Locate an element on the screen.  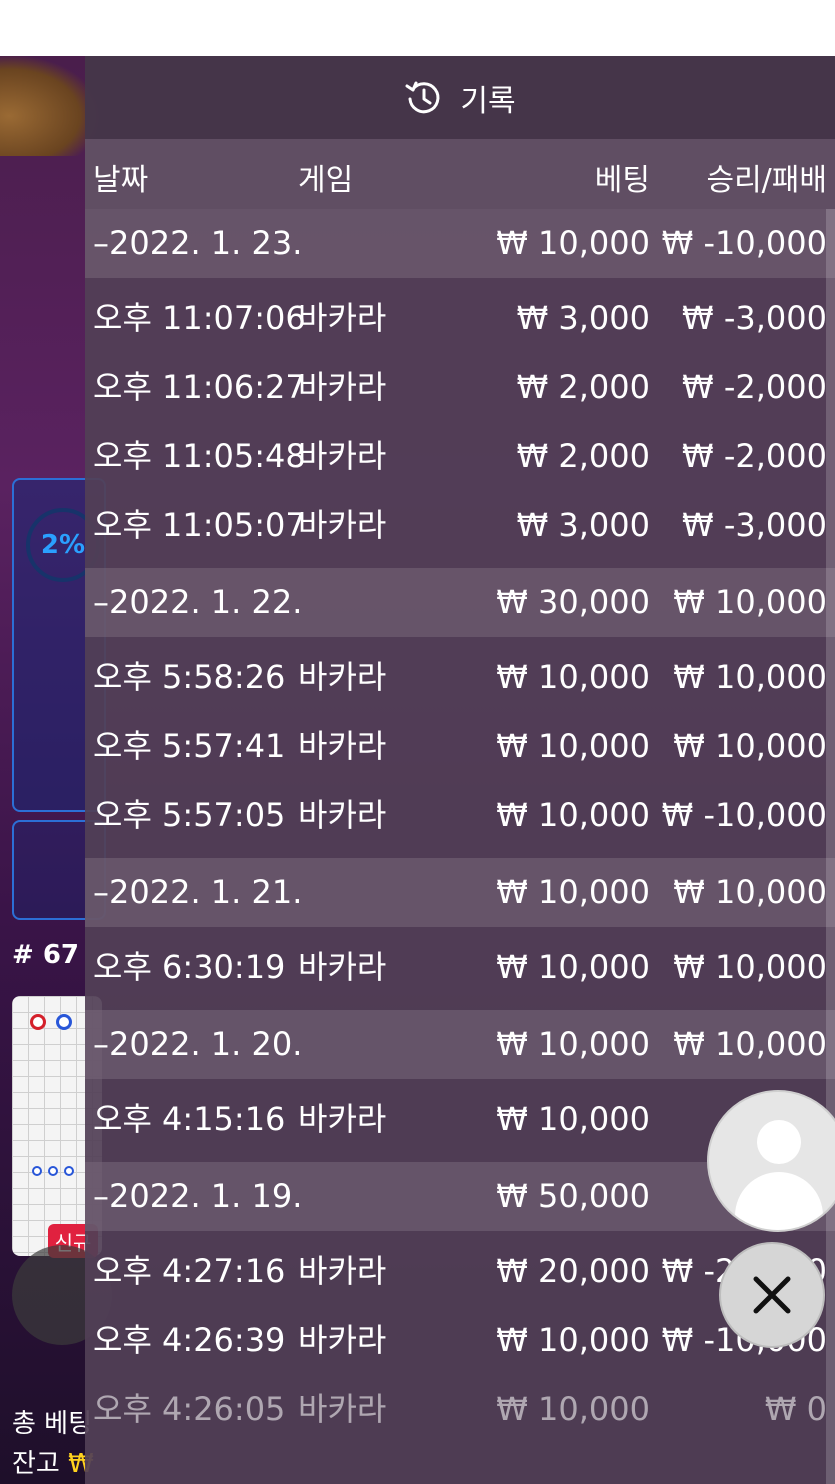
day-row: –2022. 1. 21. ₩ 10,000 ₩ 10,000 is located at coordinates (460, 892).